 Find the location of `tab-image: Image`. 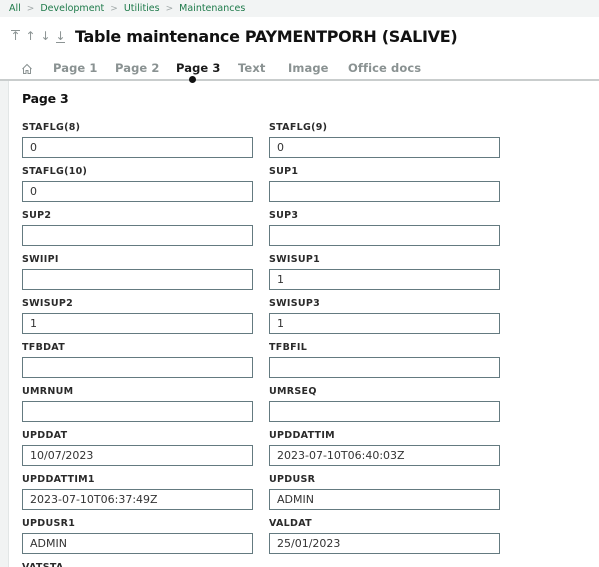

tab-image: Image is located at coordinates (308, 68).